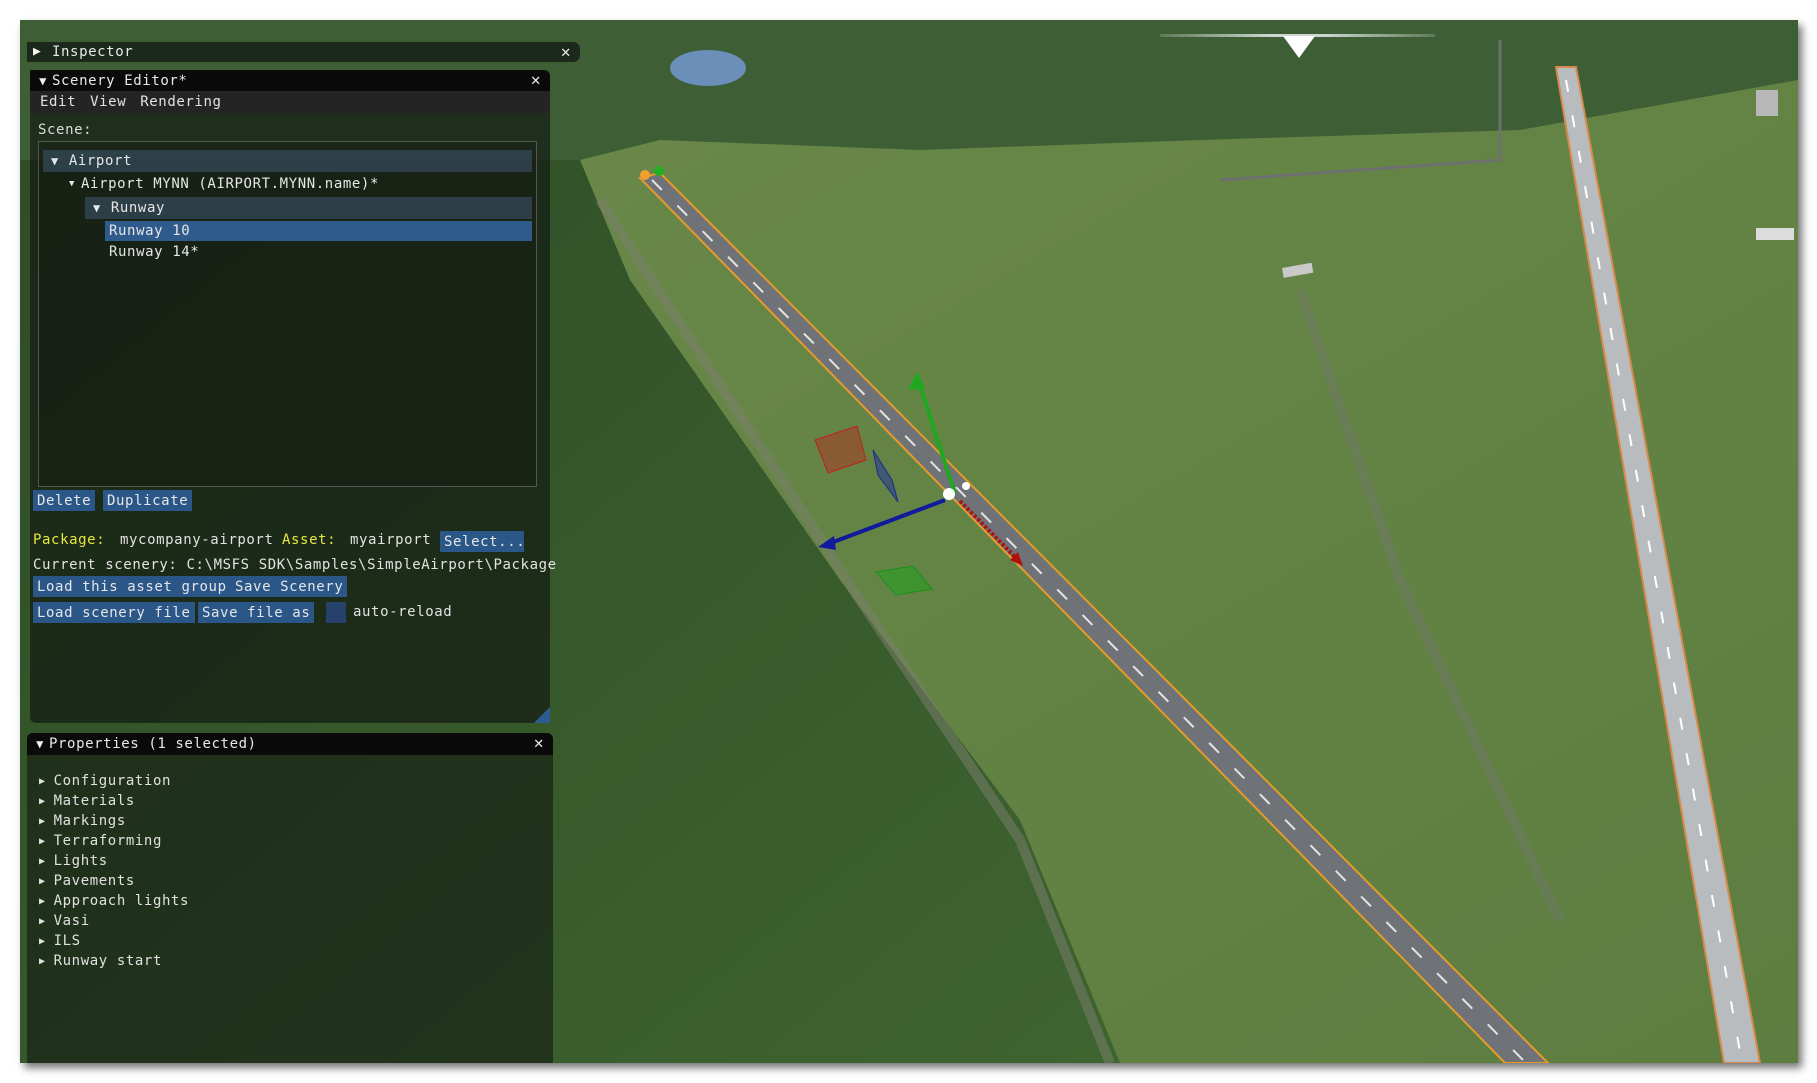 Image resolution: width=1817 pixels, height=1083 pixels. I want to click on property-section: ▶ Markings, so click(82, 821).